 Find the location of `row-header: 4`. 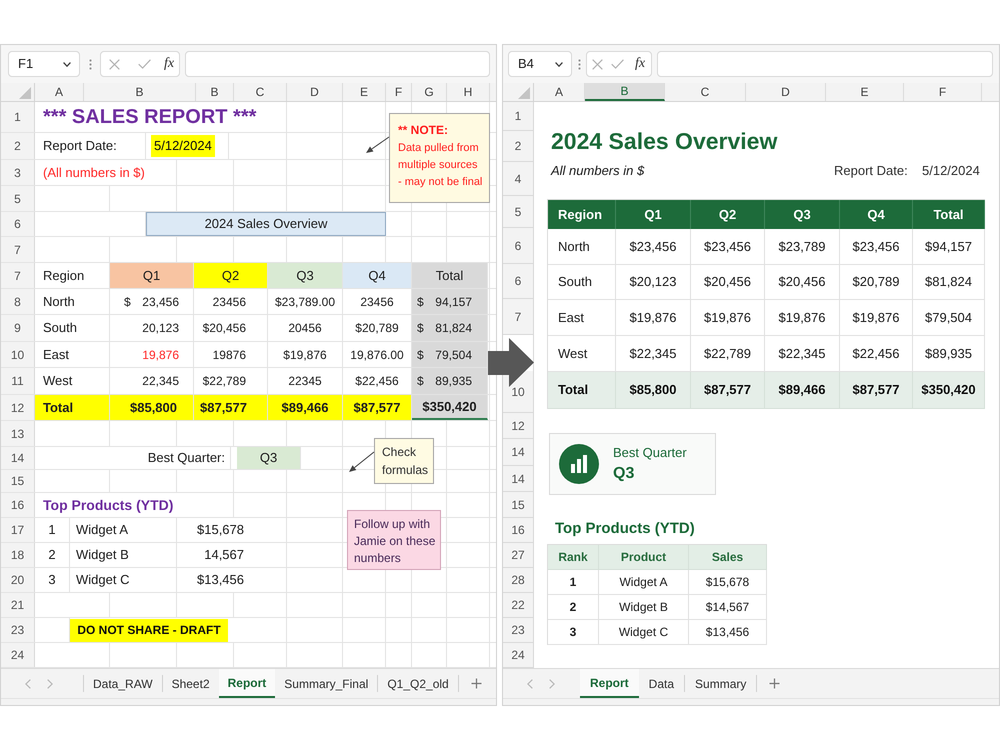

row-header: 4 is located at coordinates (518, 179).